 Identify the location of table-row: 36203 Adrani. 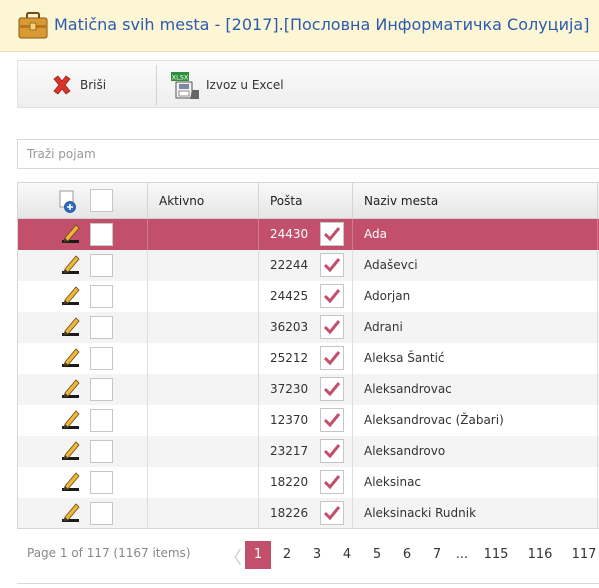
(308, 327).